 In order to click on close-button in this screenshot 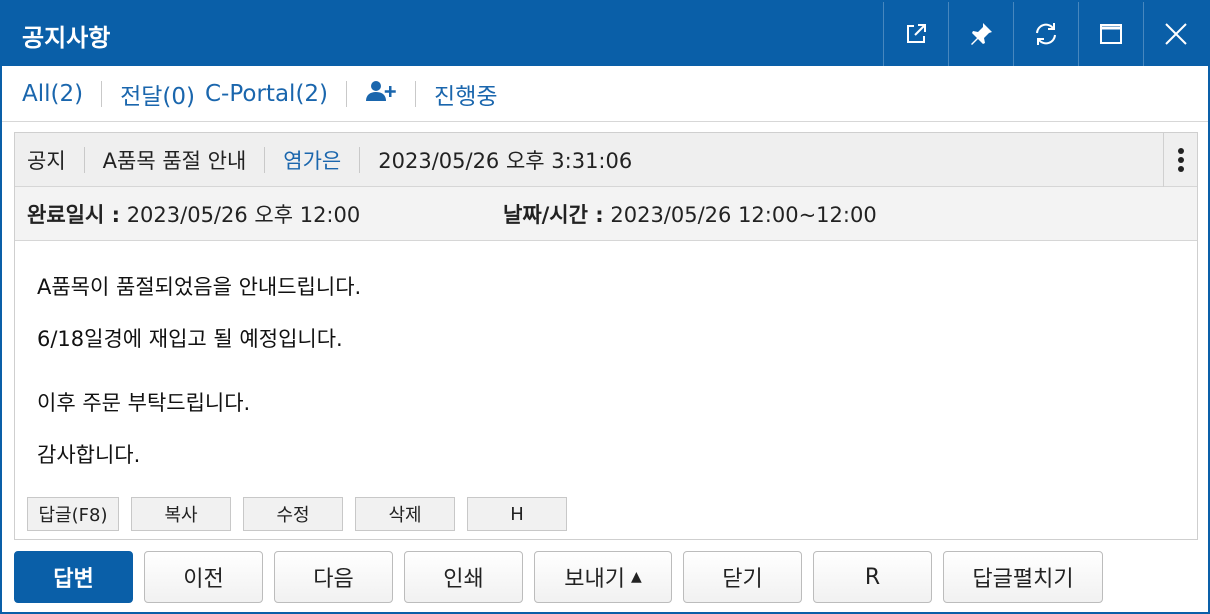, I will do `click(1175, 34)`.